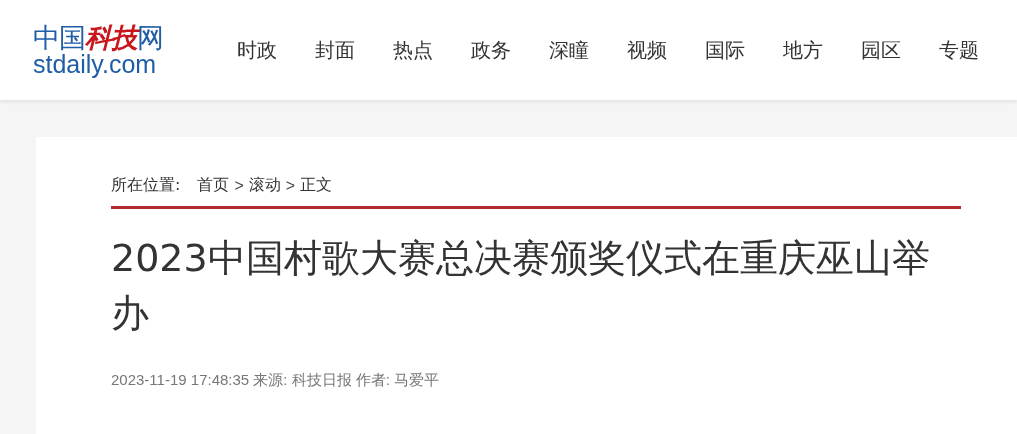  Describe the element at coordinates (432, 50) in the screenshot. I see `nav-link: 热点` at that location.